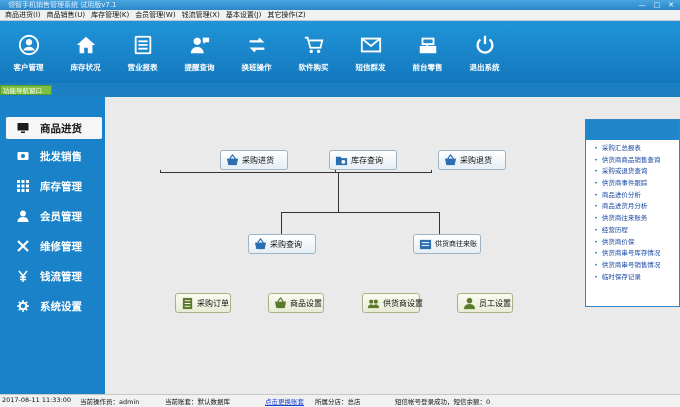 The width and height of the screenshot is (680, 407). What do you see at coordinates (425, 244) in the screenshot?
I see `ledger-icon` at bounding box center [425, 244].